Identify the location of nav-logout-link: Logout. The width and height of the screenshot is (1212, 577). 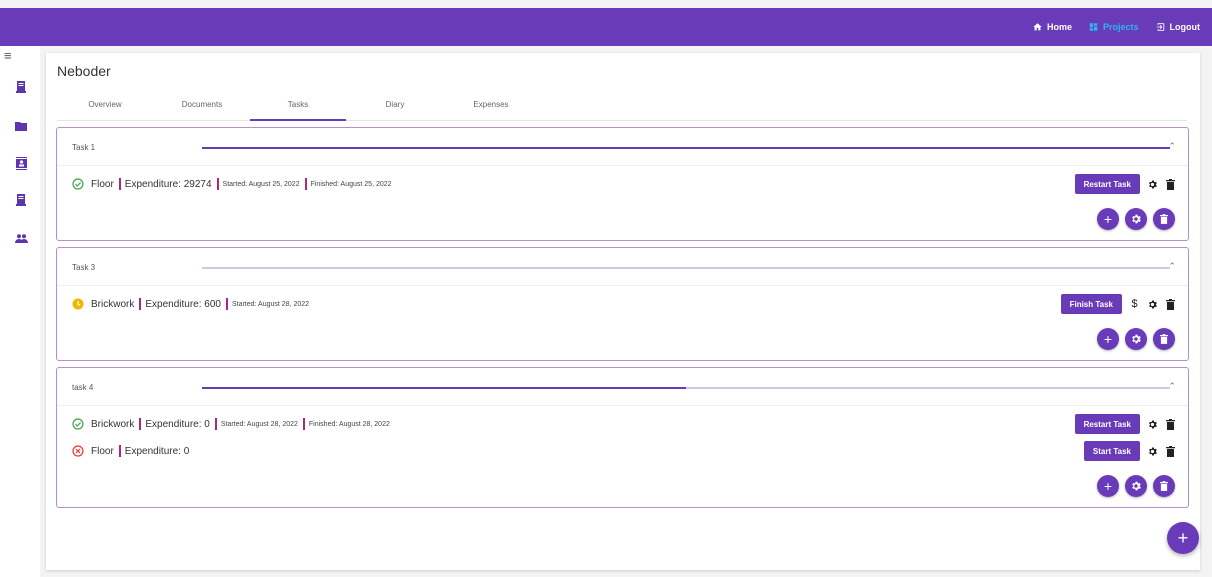
(1178, 27).